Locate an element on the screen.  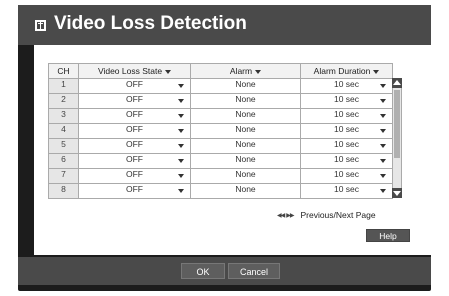
ok-button: OK is located at coordinates (203, 271).